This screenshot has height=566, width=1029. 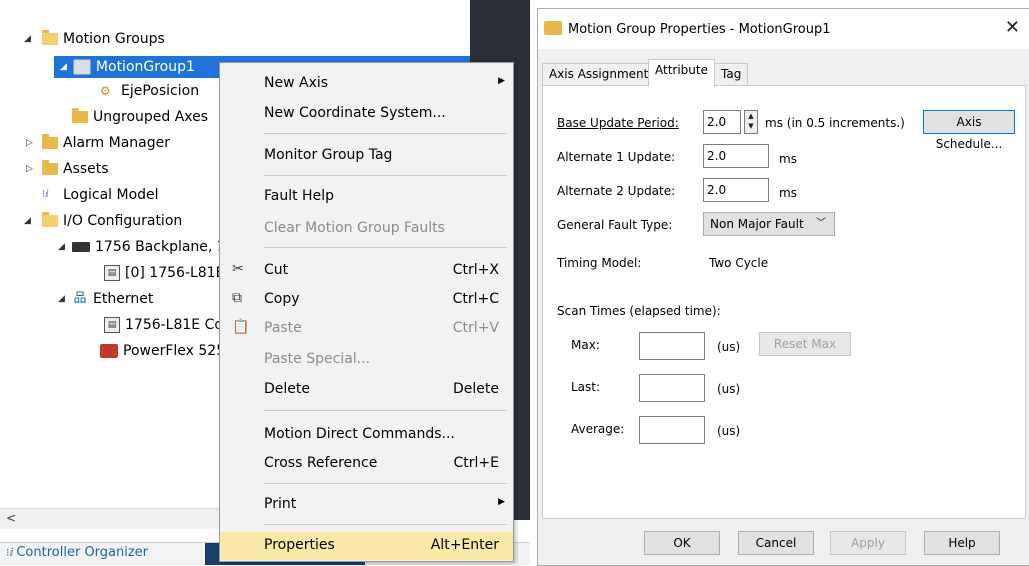 What do you see at coordinates (475, 299) in the screenshot?
I see `menu-shortcut: Ctrl+C` at bounding box center [475, 299].